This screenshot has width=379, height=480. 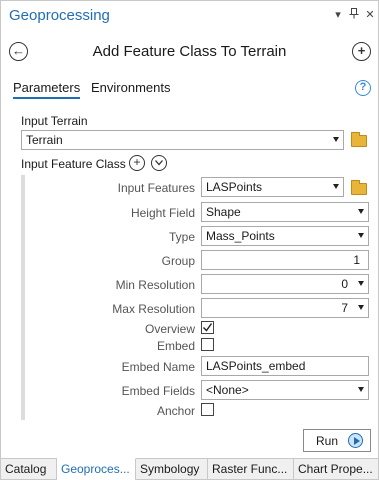 What do you see at coordinates (223, 212) in the screenshot?
I see `height-field-value: Shape` at bounding box center [223, 212].